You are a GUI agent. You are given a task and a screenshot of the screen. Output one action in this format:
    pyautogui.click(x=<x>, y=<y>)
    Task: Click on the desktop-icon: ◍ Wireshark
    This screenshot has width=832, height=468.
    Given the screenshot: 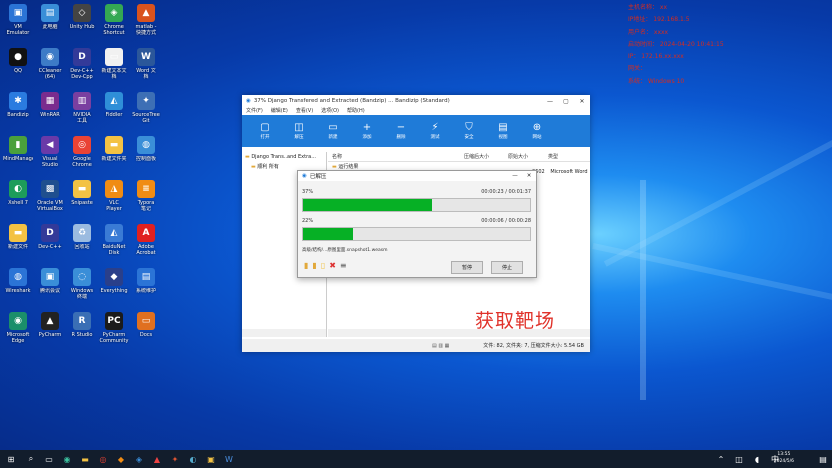 What is the action you would take?
    pyautogui.click(x=18, y=284)
    